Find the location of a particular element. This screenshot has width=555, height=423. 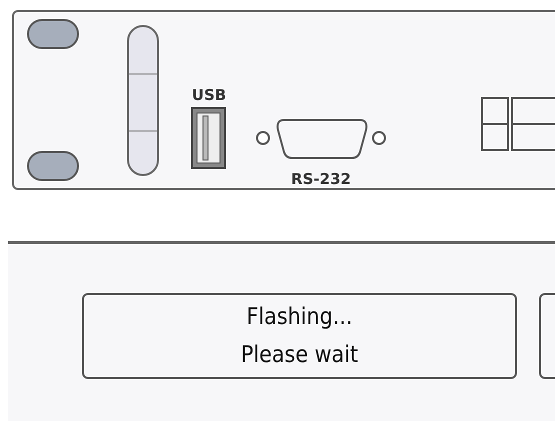

status-message: Flashing... Please wait is located at coordinates (299, 336).